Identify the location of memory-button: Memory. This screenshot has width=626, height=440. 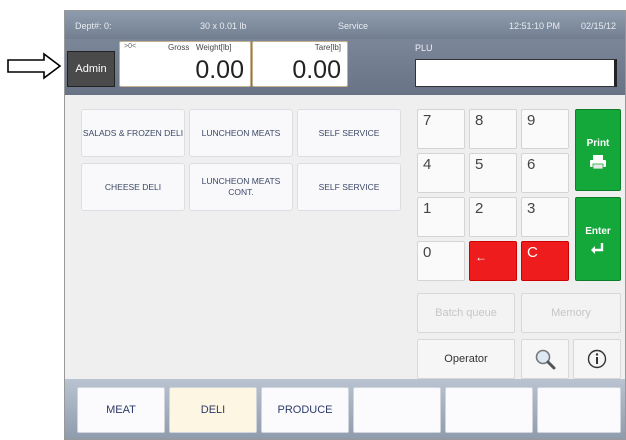
(571, 313).